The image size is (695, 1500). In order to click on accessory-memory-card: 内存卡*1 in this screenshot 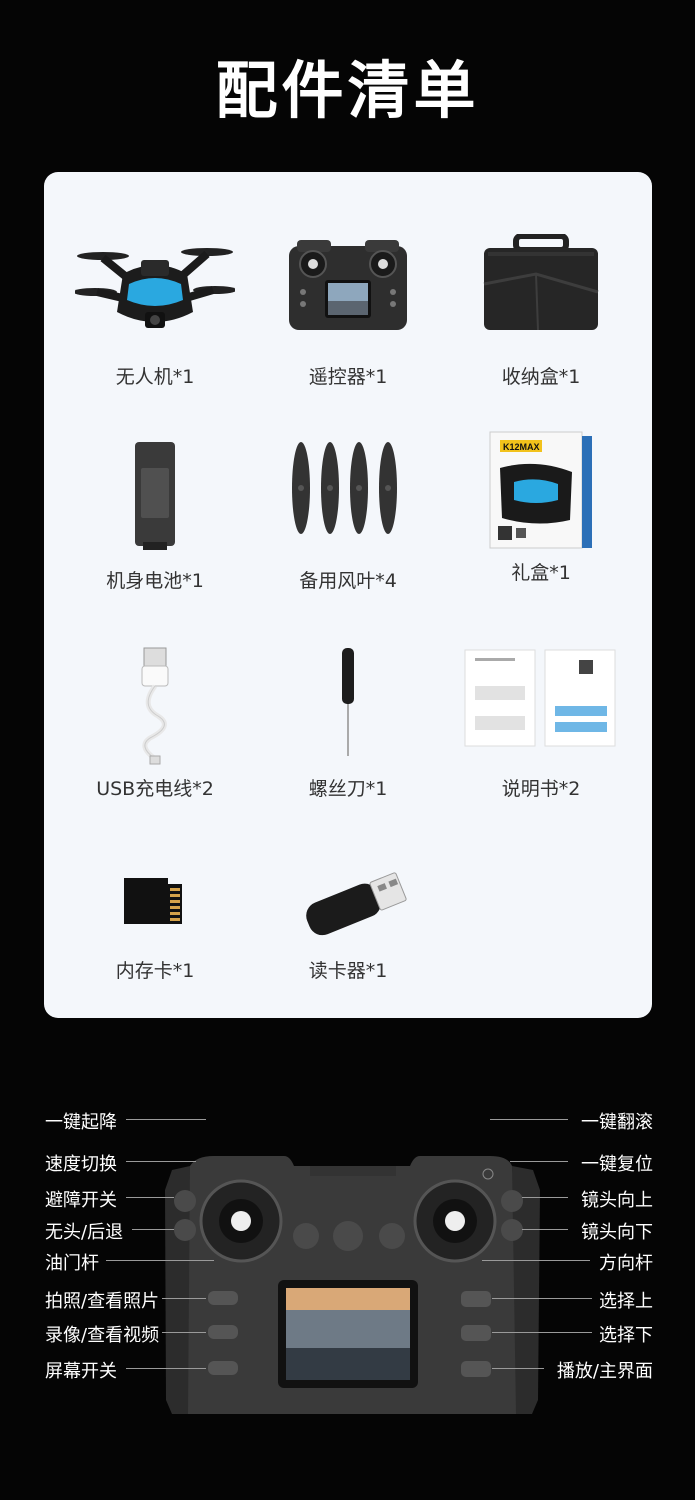, I will do `click(155, 910)`.